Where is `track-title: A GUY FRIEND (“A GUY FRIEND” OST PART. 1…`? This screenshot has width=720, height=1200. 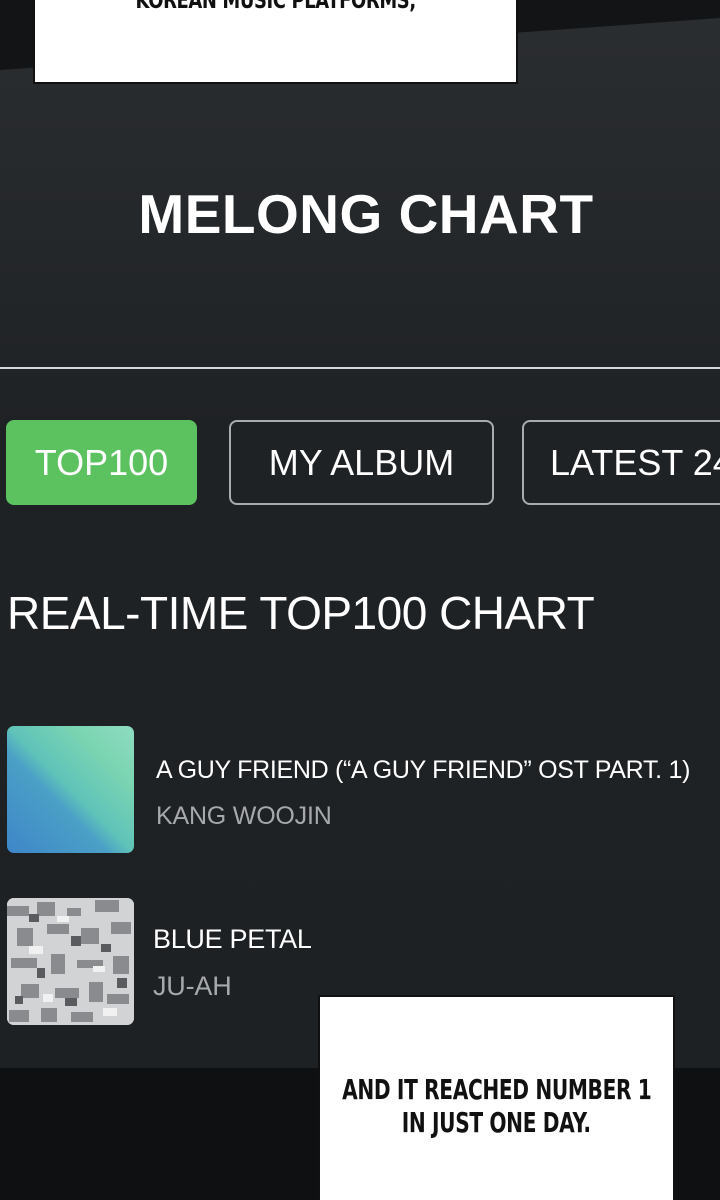
track-title: A GUY FRIEND (“A GUY FRIEND” OST PART. 1… is located at coordinates (423, 770).